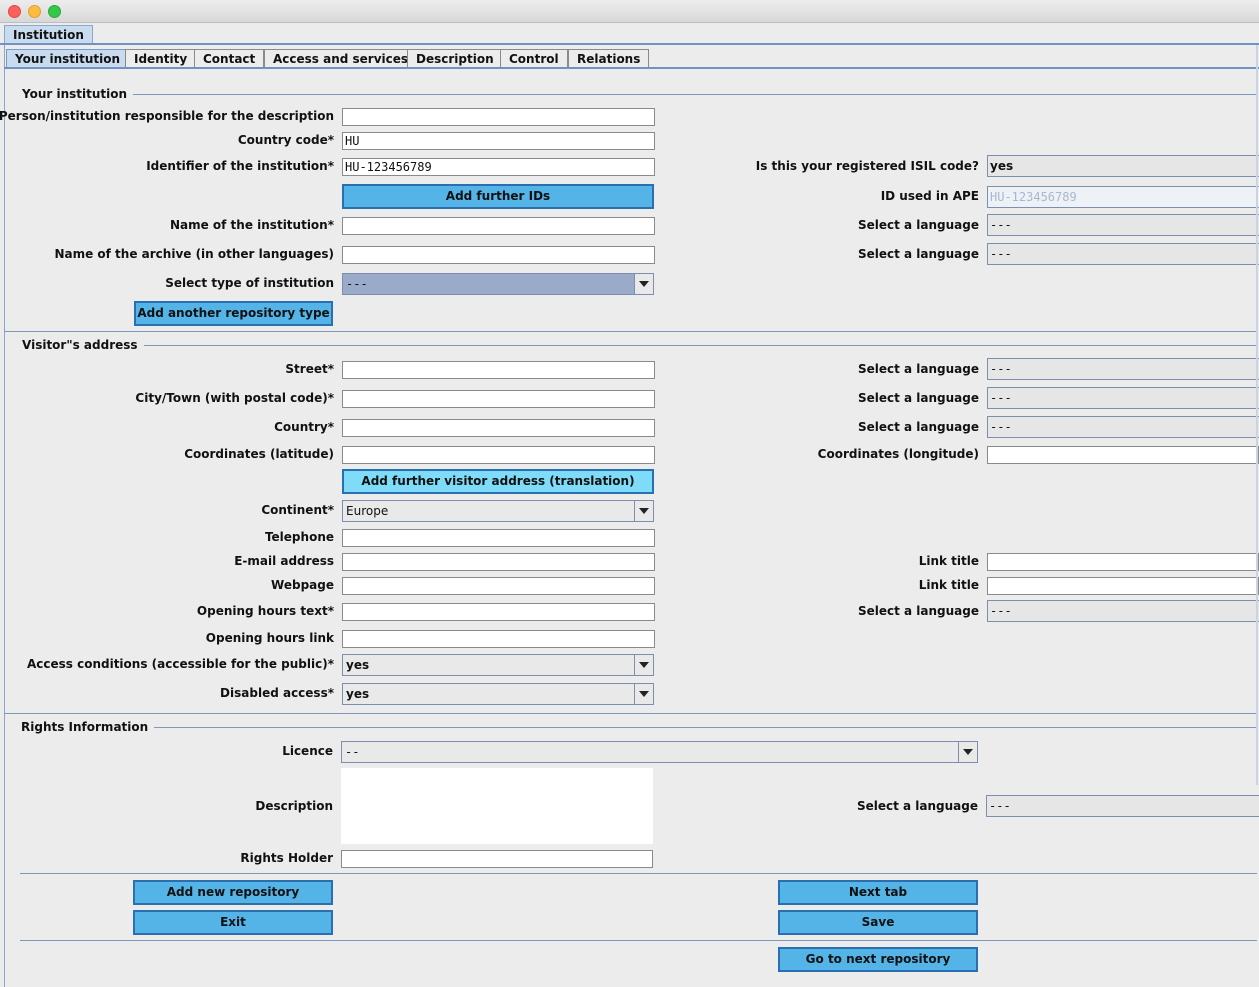 The image size is (1259, 987). Describe the element at coordinates (78, 94) in the screenshot. I see `section-title-institution: Your institution` at that location.